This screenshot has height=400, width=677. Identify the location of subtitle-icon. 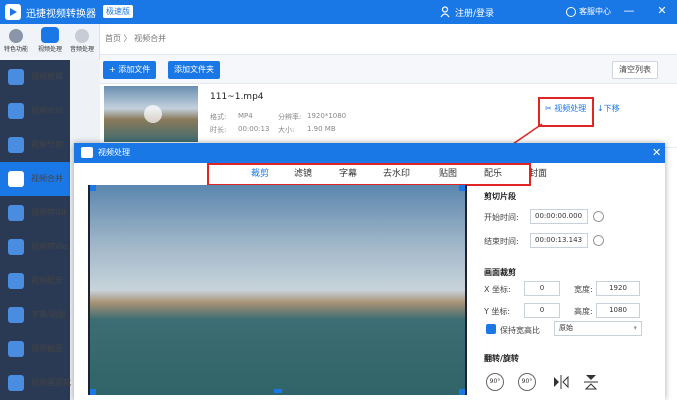
(16, 315).